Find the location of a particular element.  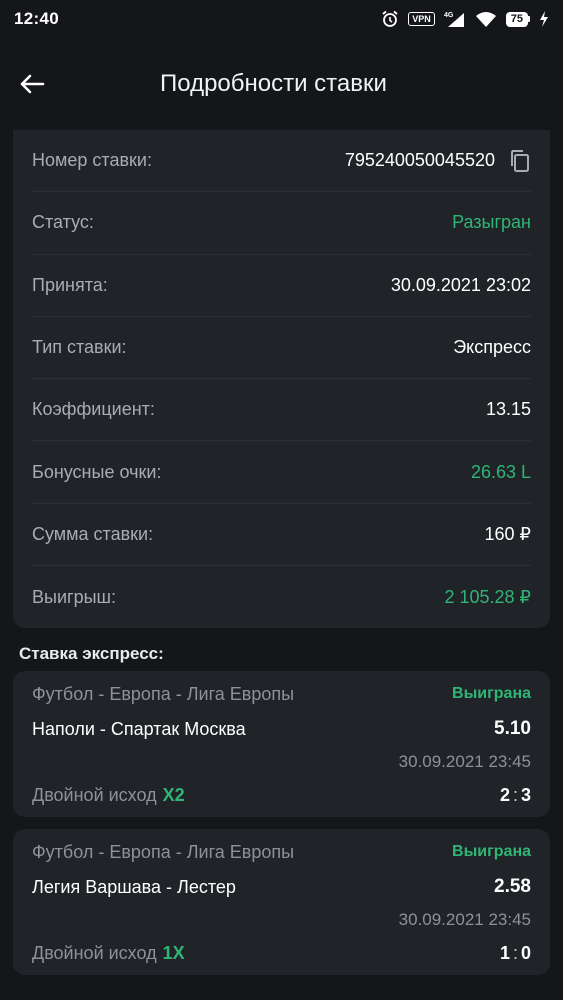

alarm-icon is located at coordinates (390, 18).